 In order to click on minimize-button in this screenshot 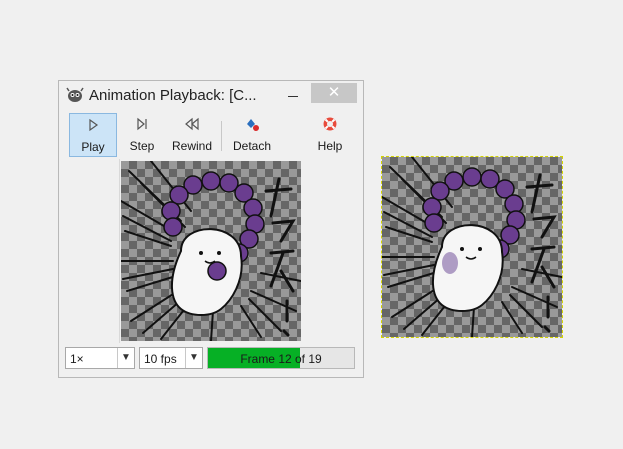, I will do `click(293, 93)`.